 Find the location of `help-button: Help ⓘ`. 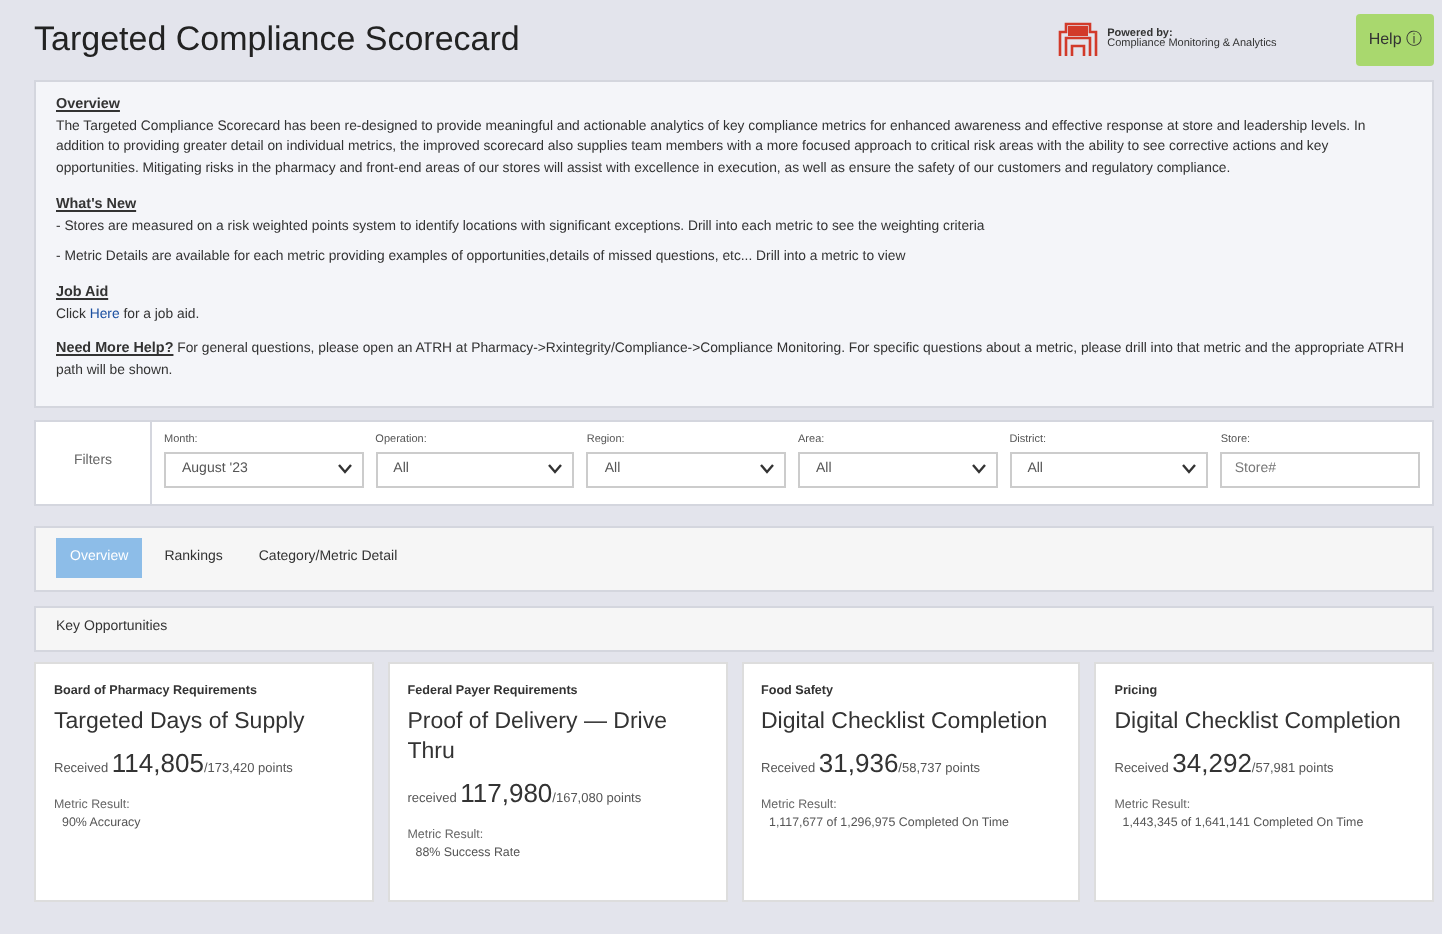

help-button: Help ⓘ is located at coordinates (1395, 40).